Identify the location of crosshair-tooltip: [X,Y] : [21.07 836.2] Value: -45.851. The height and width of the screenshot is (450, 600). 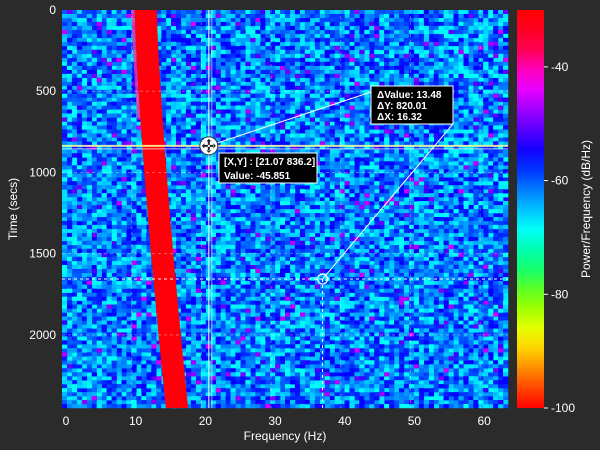
(268, 168).